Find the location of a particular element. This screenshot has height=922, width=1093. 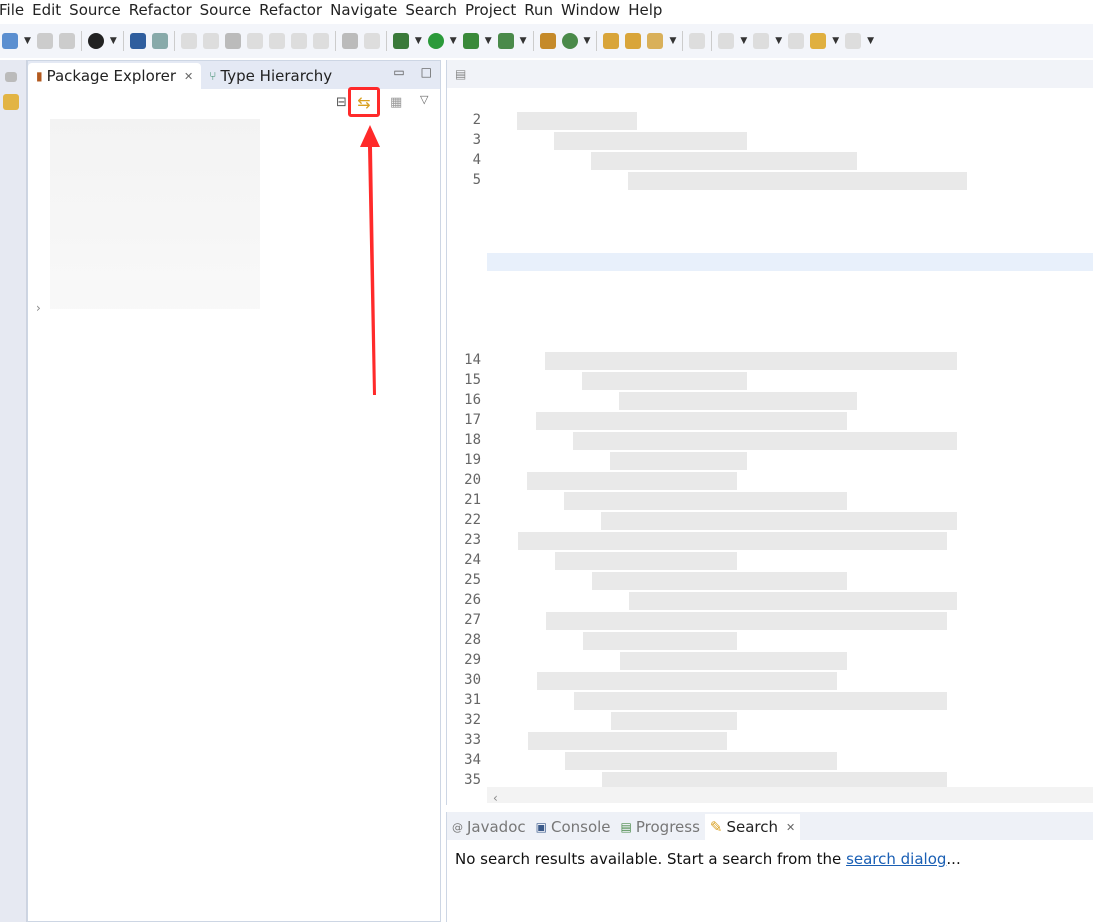

tab-label: Console is located at coordinates (580, 827).